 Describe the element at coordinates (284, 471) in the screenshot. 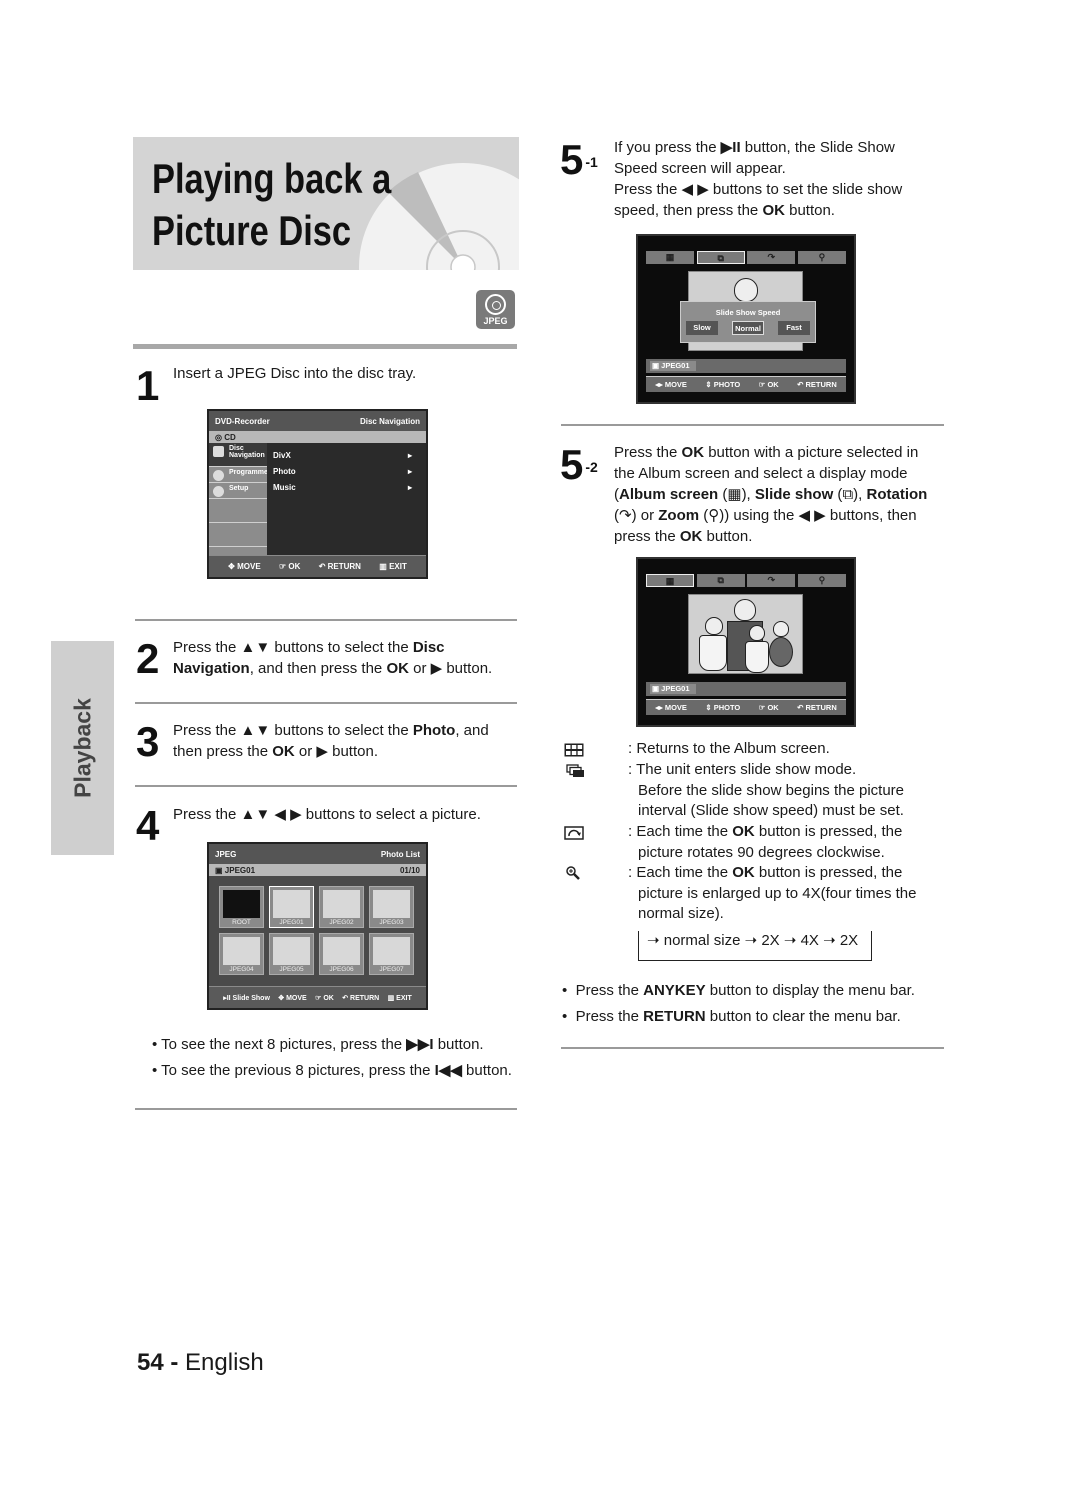

I see `menu-item-label: Photo` at that location.